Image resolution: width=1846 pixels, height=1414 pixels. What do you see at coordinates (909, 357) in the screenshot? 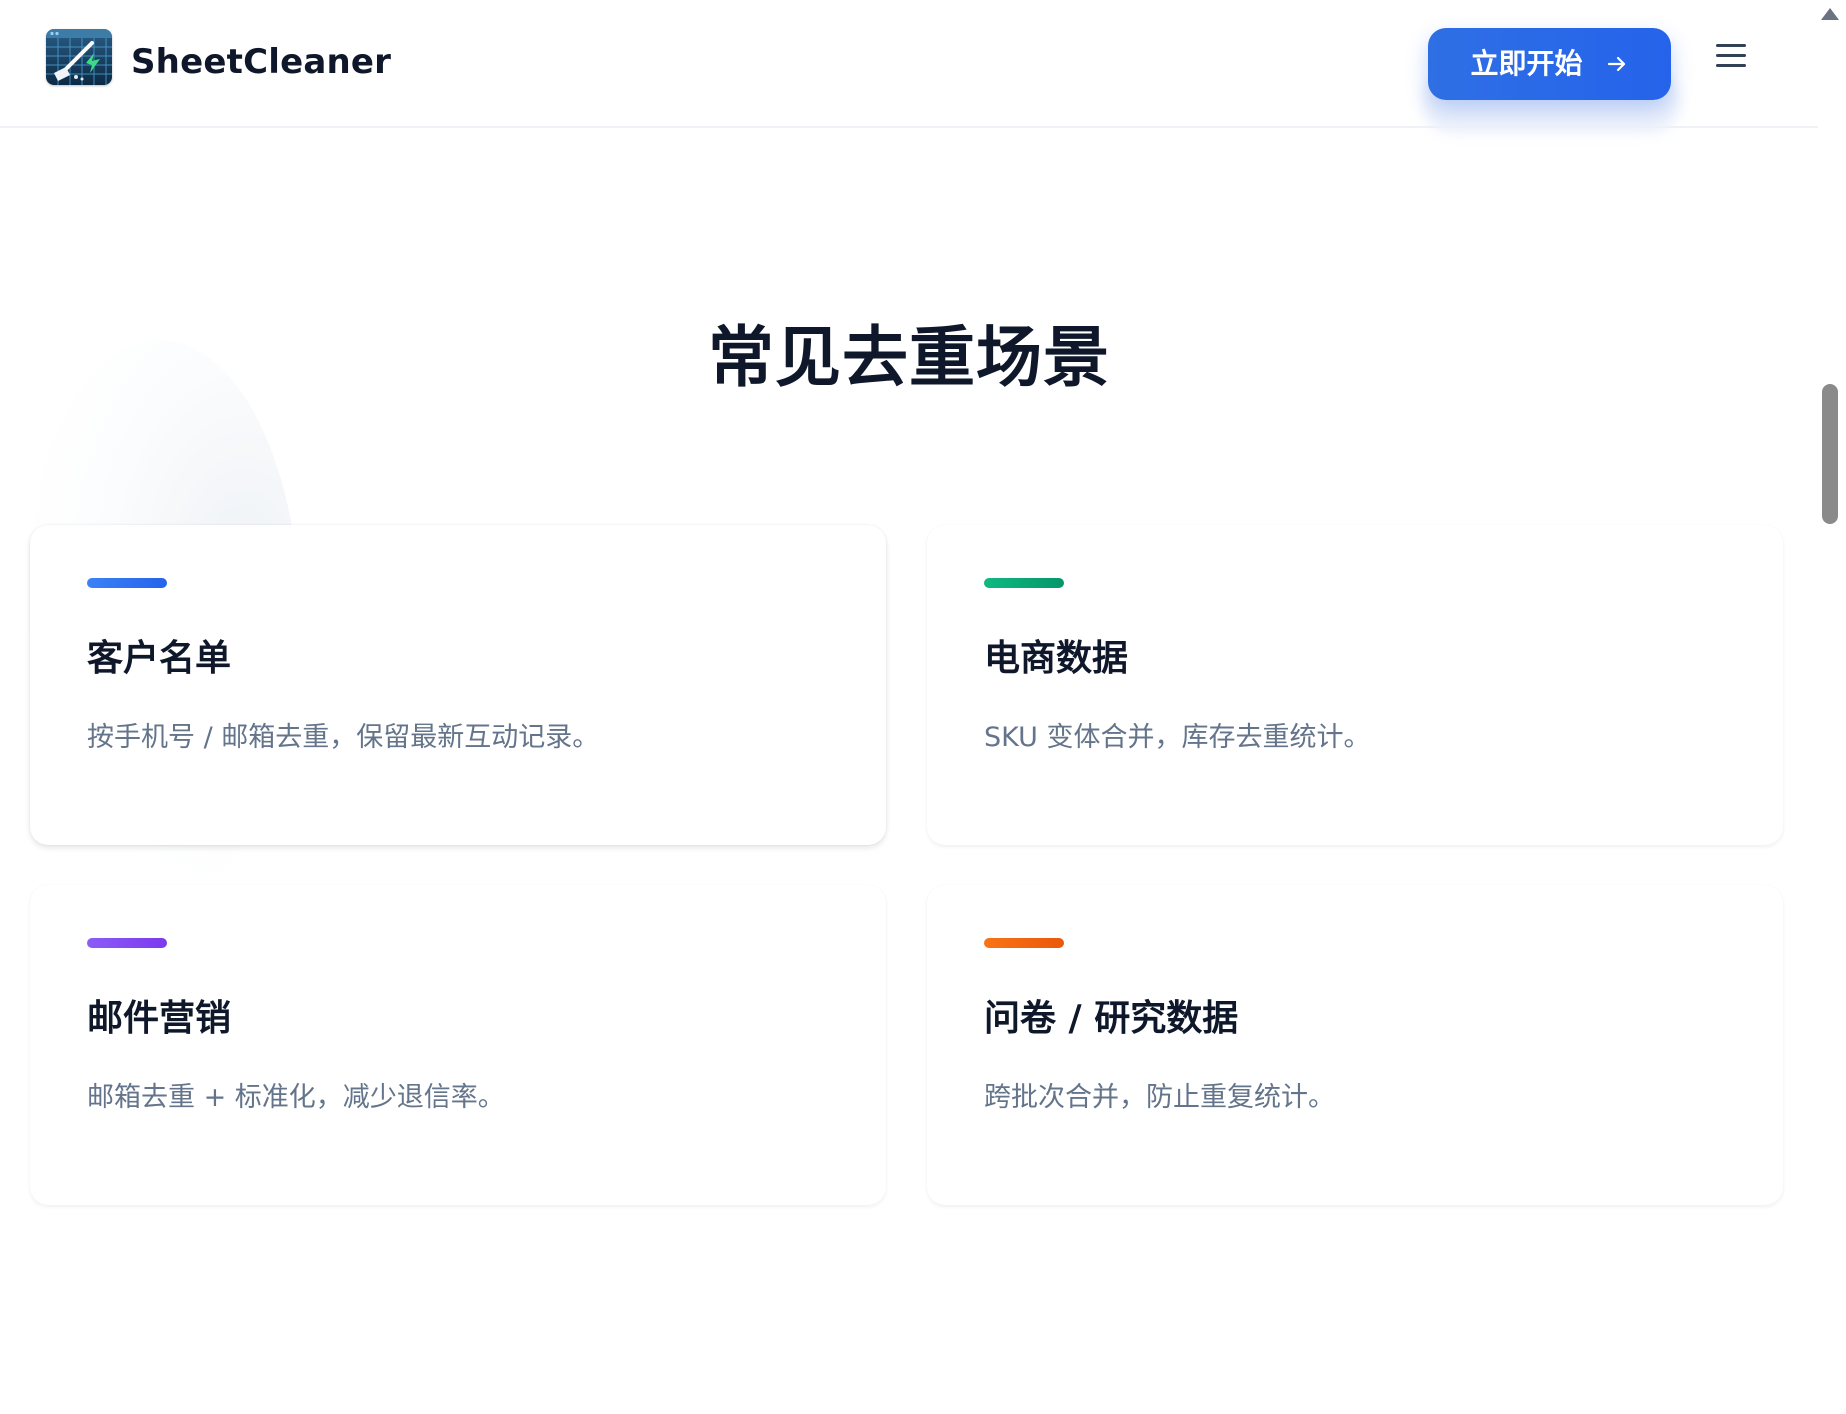
I see `section-title: 常见去重场景` at bounding box center [909, 357].